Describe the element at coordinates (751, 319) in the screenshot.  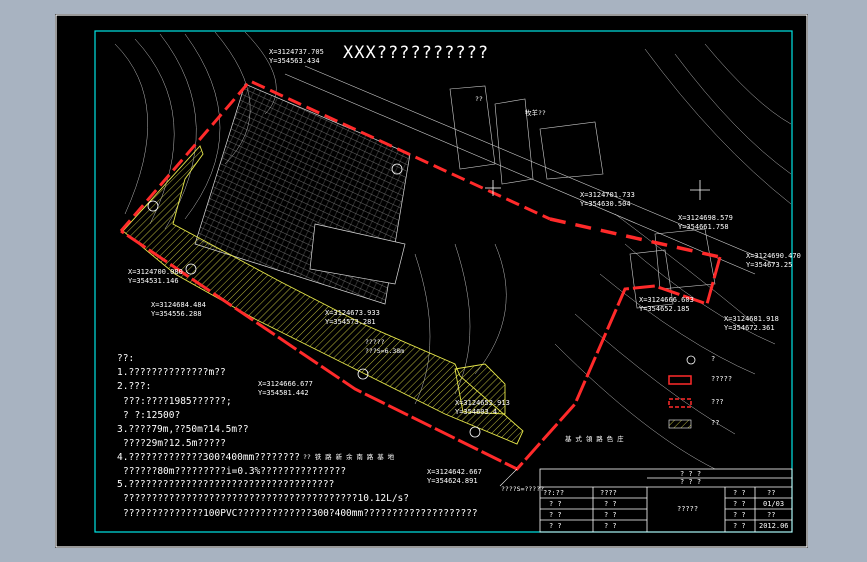
I see `coord-x: X=3124681.918` at that location.